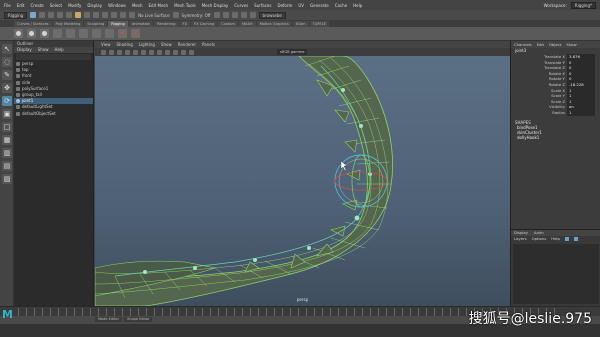 This screenshot has width=600, height=337. What do you see at coordinates (159, 5) in the screenshot?
I see `menu-item: Edit Mesh` at bounding box center [159, 5].